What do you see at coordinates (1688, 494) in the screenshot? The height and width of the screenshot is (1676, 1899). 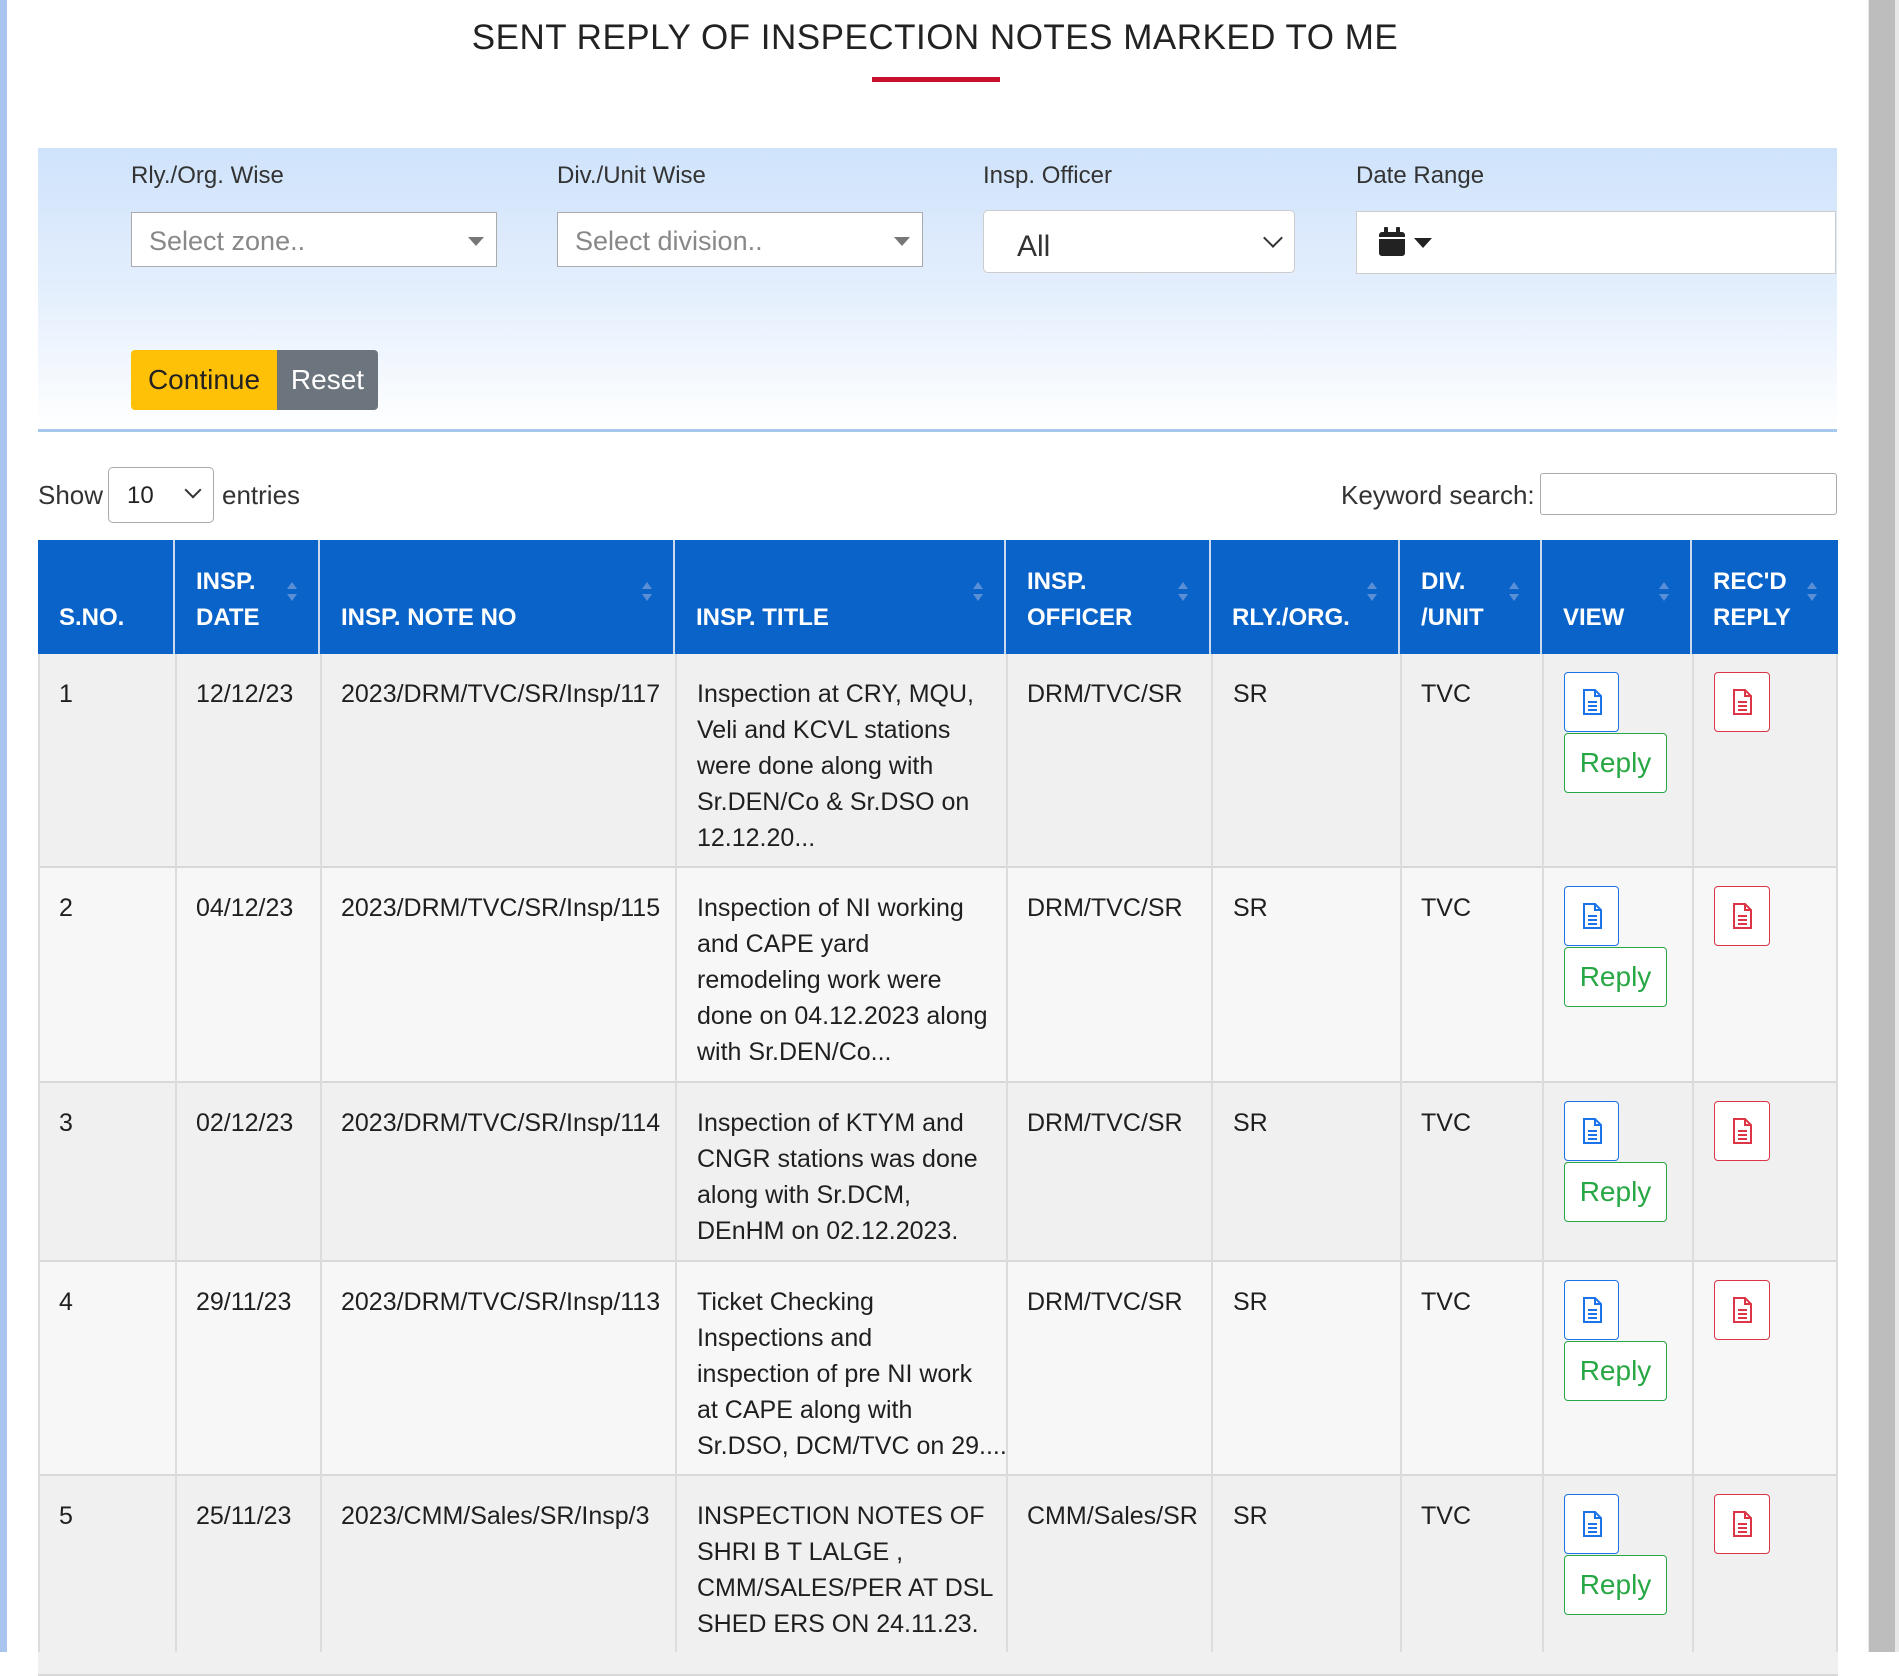 I see `keyword-search-input` at bounding box center [1688, 494].